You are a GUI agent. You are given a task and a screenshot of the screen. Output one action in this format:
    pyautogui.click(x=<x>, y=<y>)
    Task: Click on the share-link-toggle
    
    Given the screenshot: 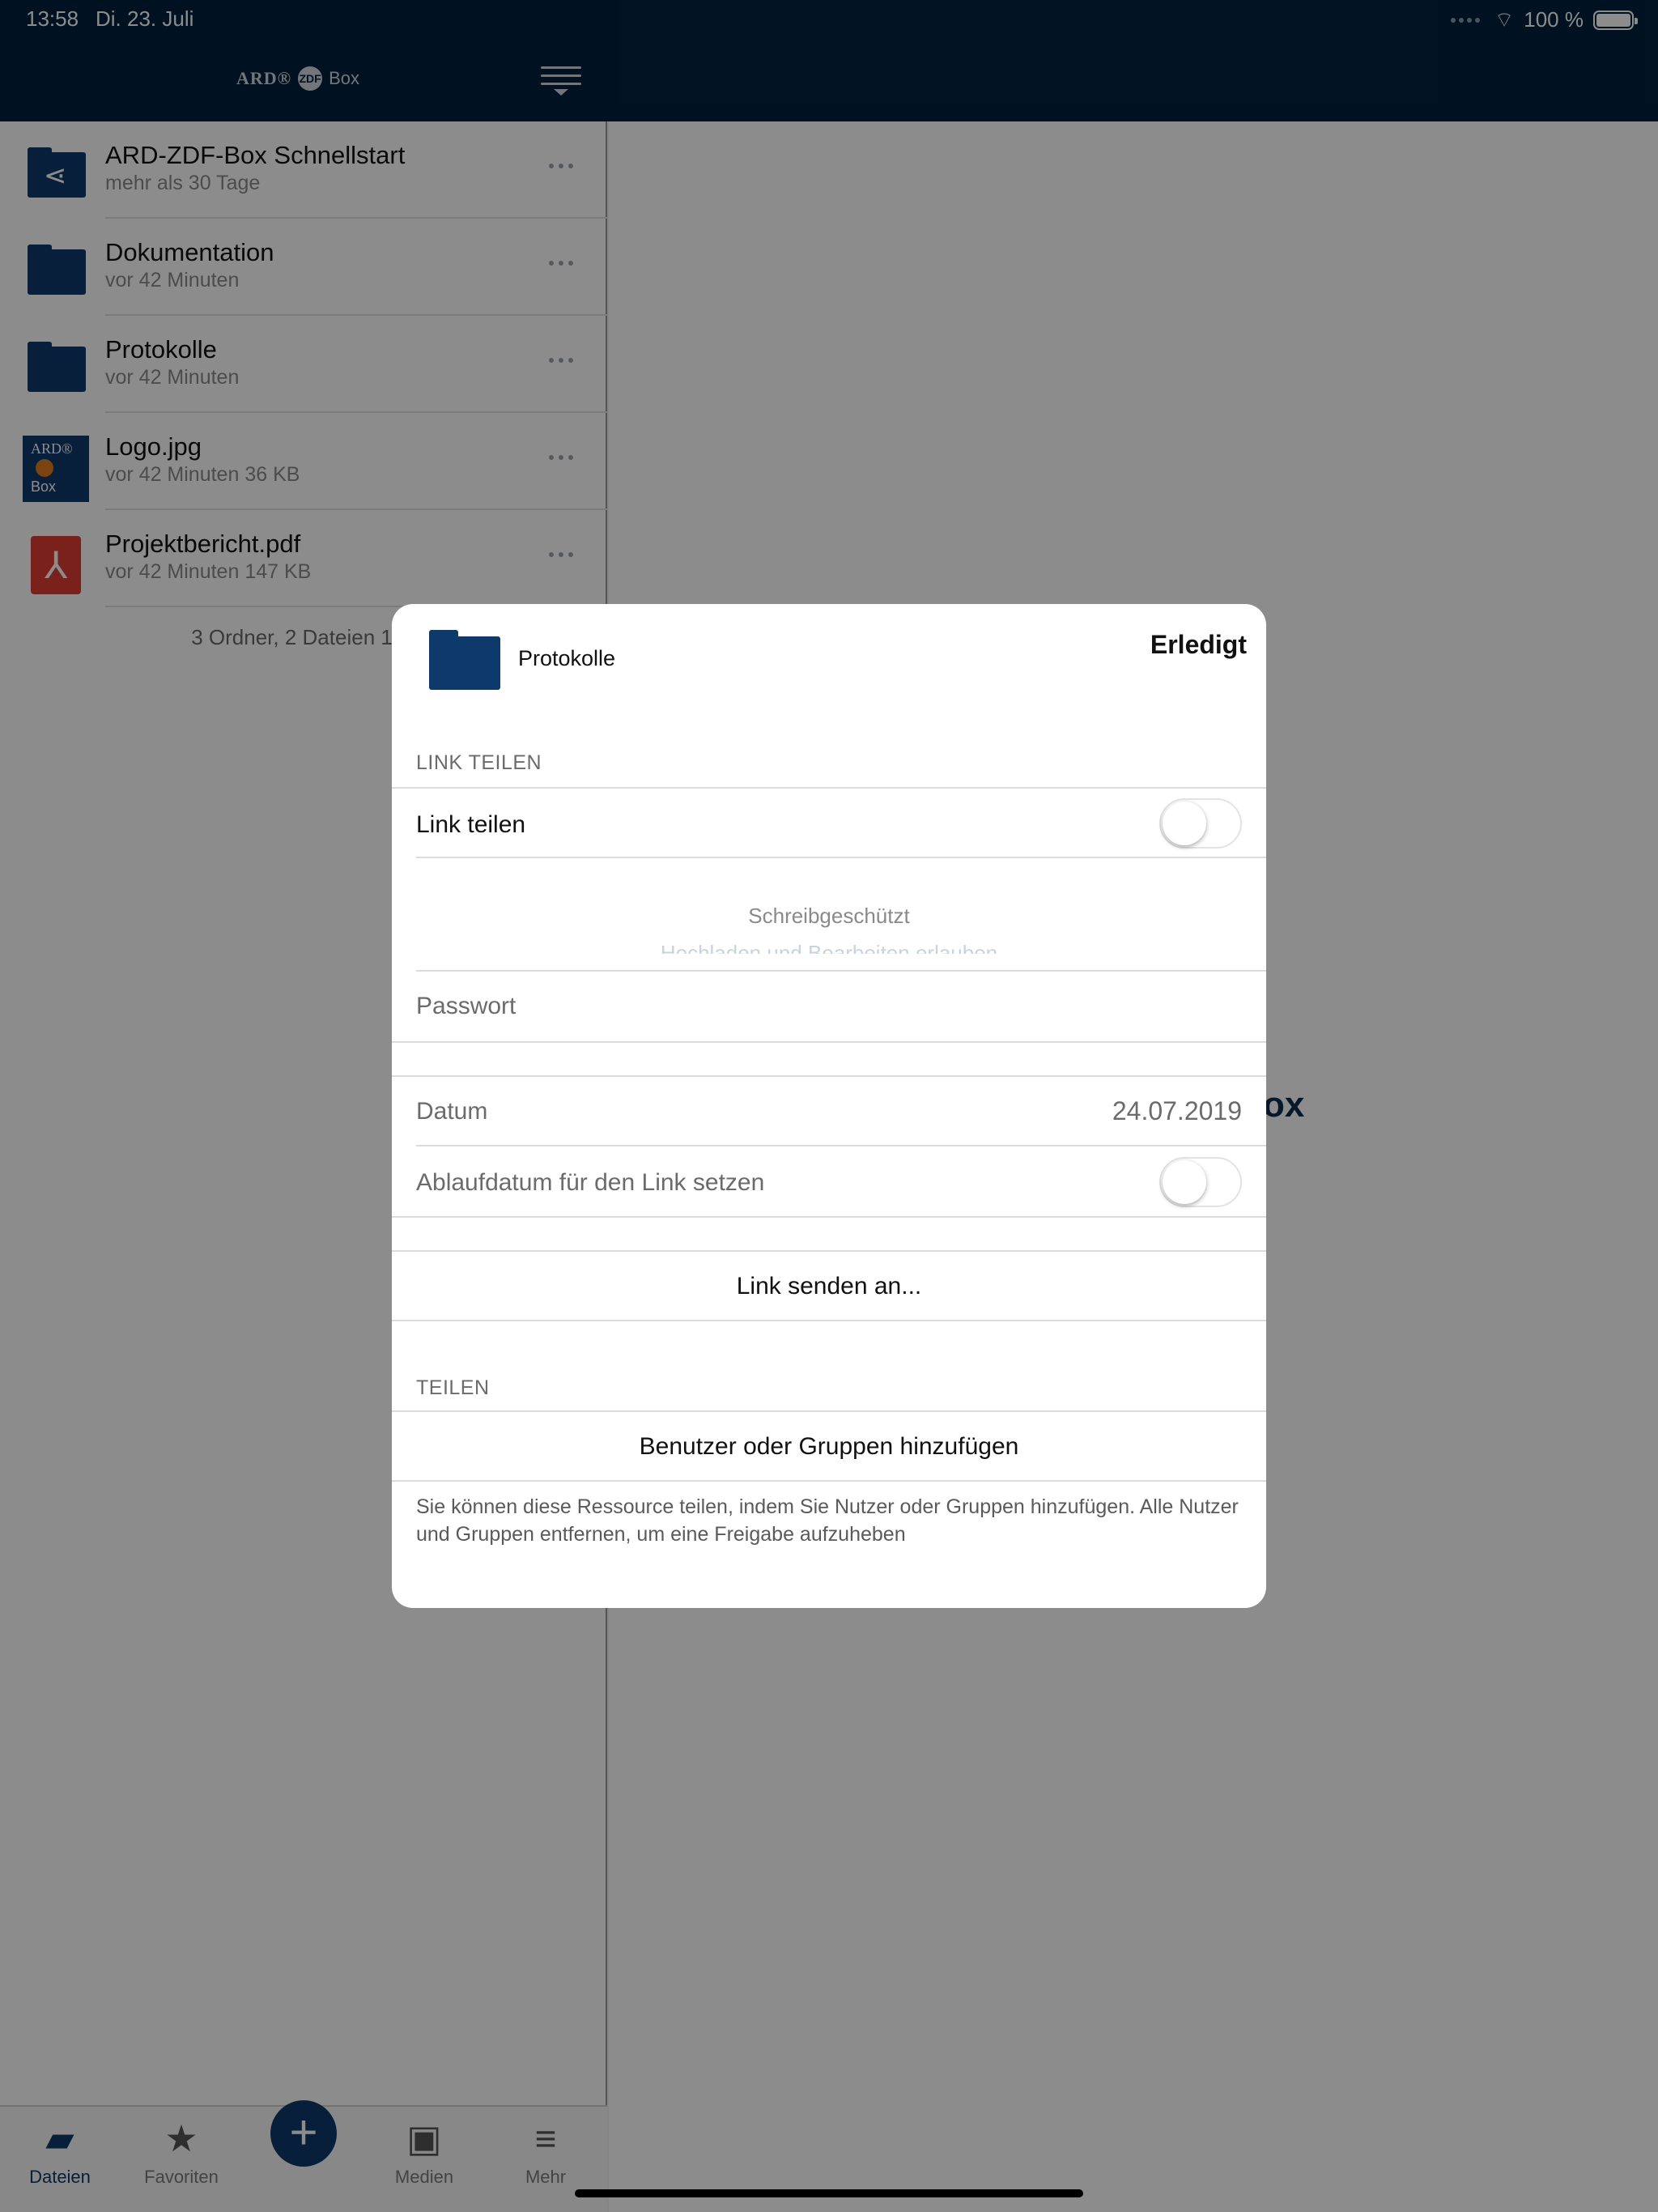 What is the action you would take?
    pyautogui.click(x=1200, y=824)
    